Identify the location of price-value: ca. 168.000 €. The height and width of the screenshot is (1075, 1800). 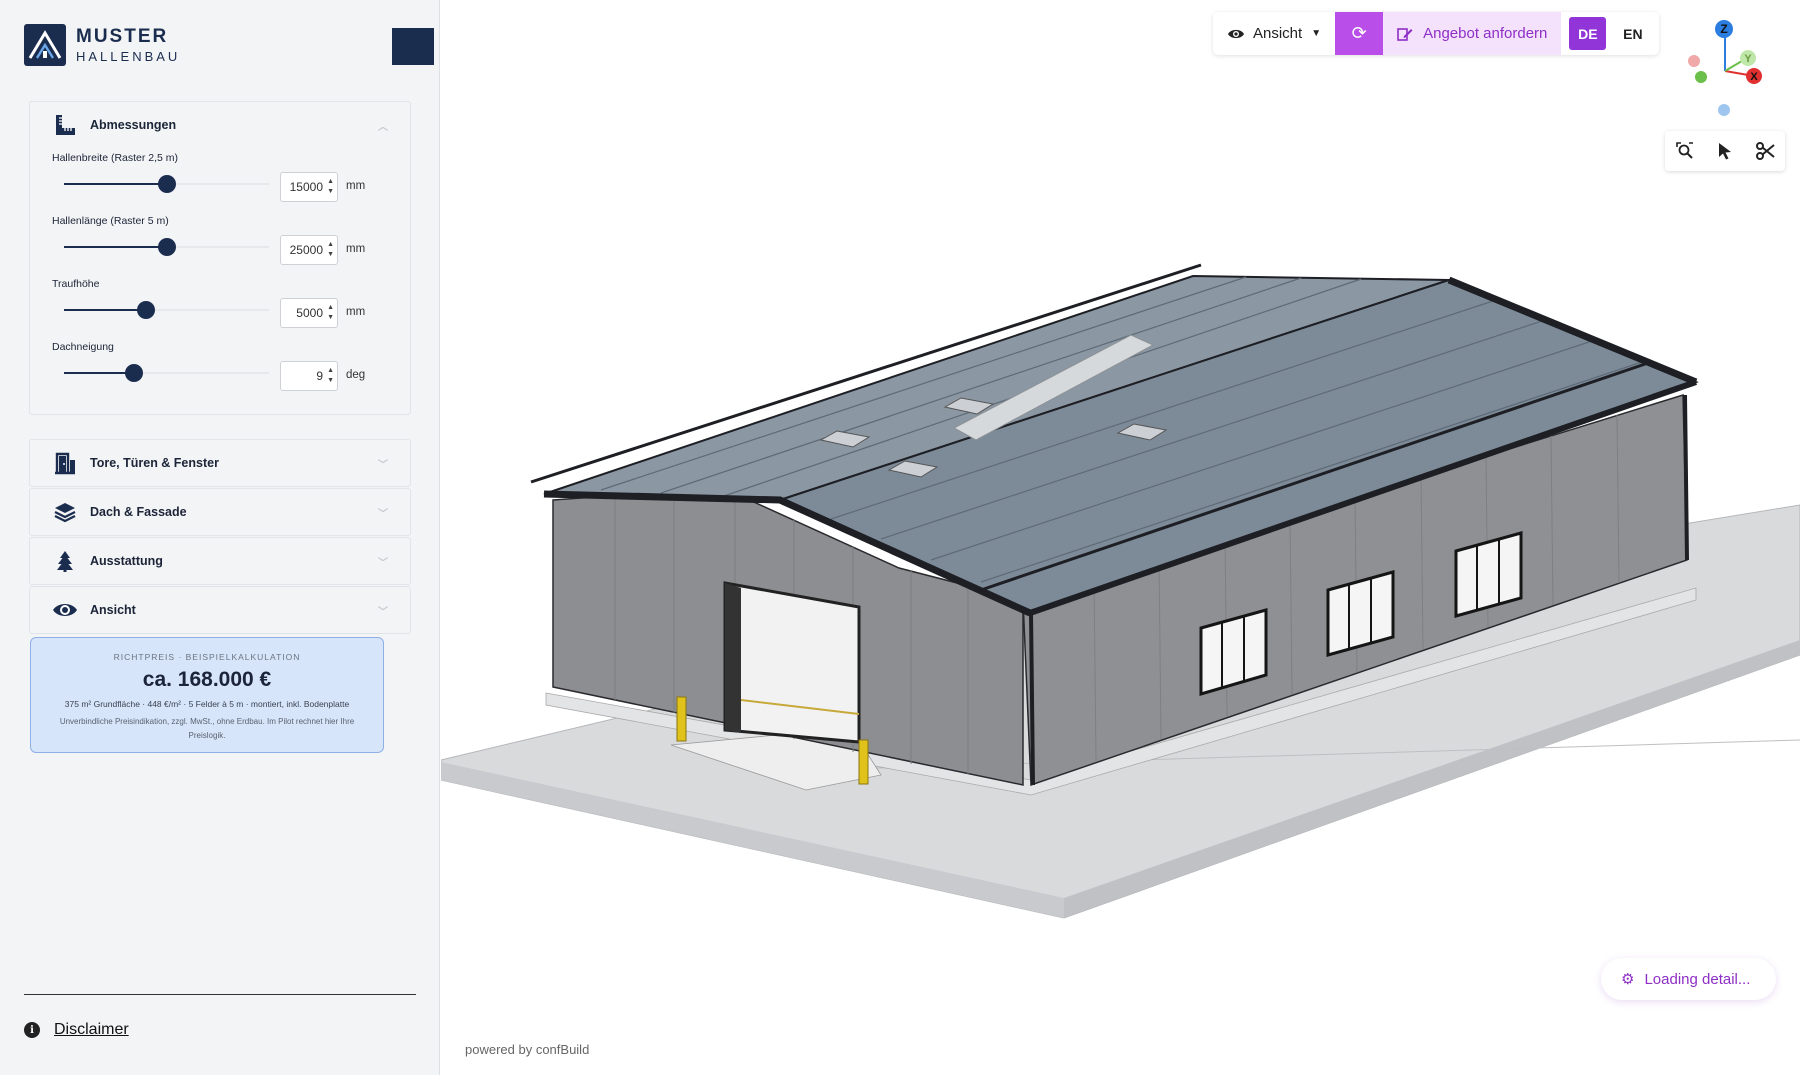
(207, 679).